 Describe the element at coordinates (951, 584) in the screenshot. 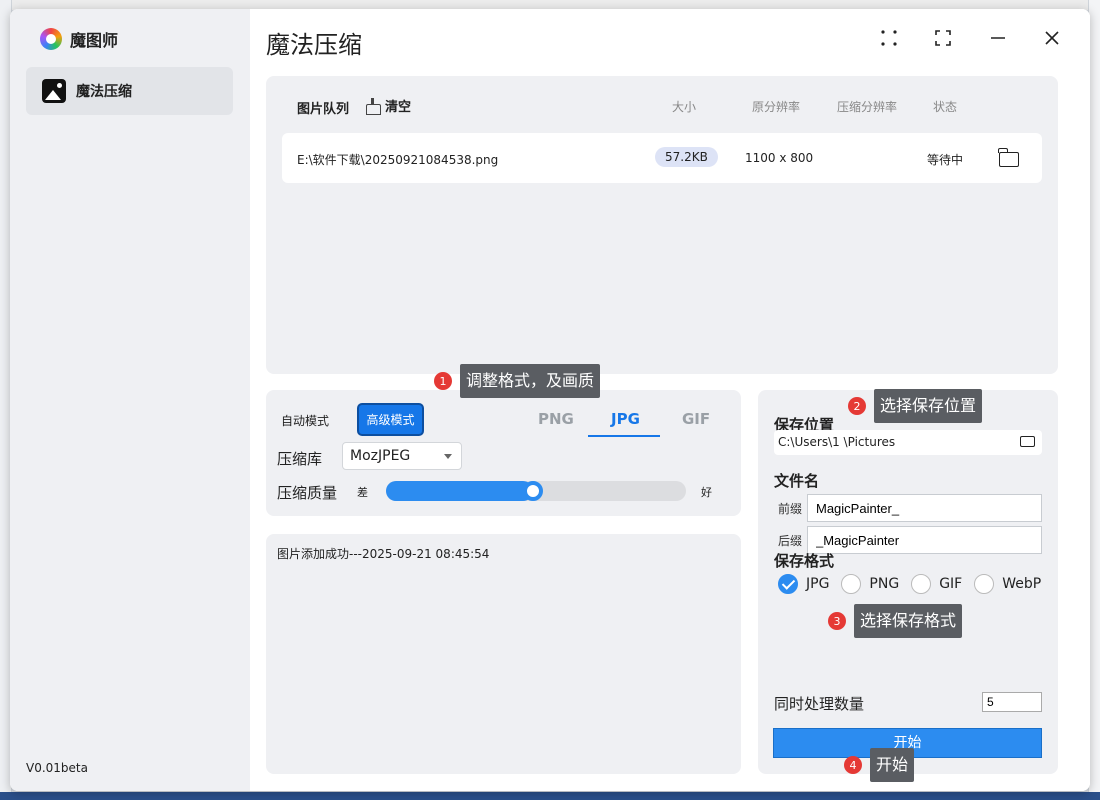

I see `format-radio-label: GIF` at that location.